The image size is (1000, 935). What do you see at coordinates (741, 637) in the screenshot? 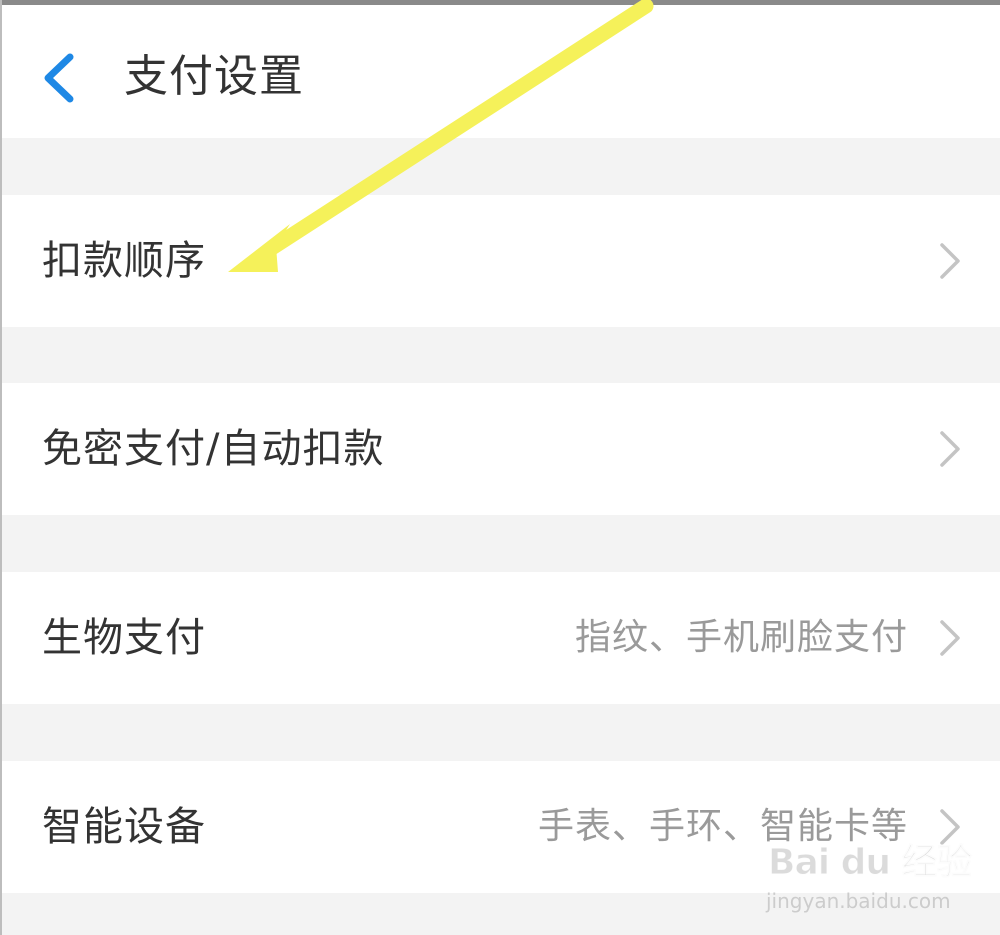
I see `settings-item-detail: 指纹、手机刷脸支付` at bounding box center [741, 637].